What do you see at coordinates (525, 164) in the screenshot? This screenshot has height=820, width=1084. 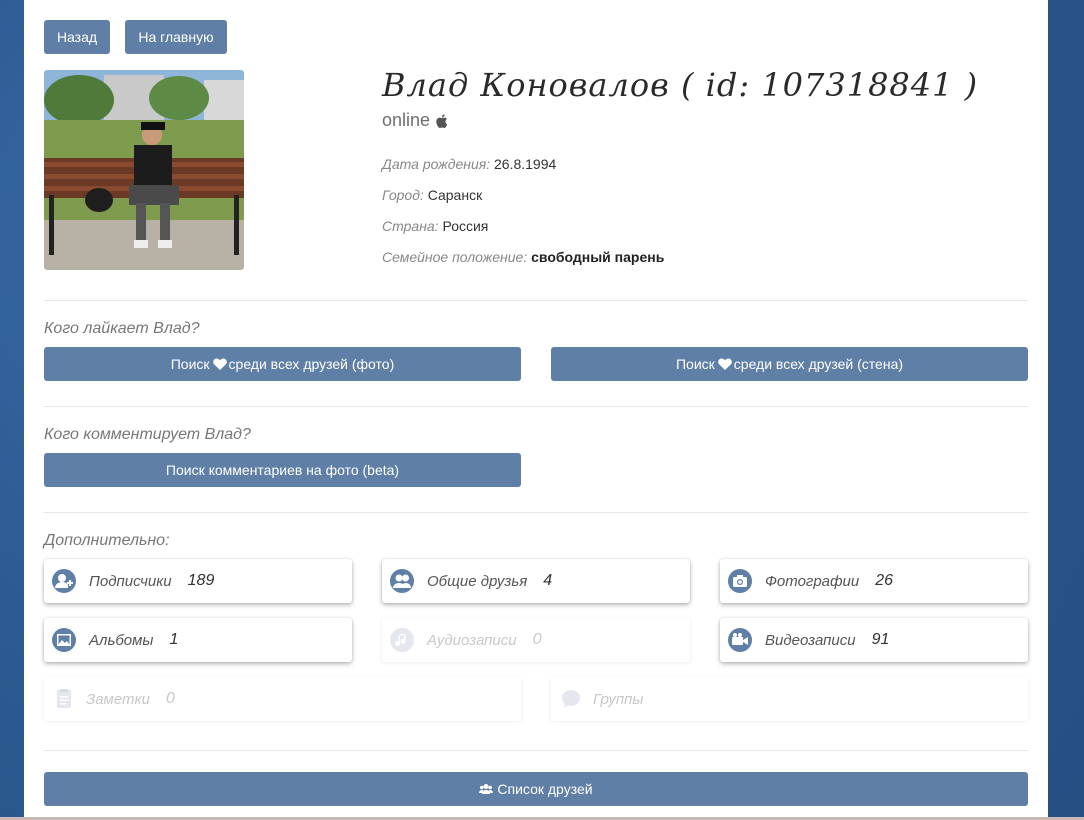 I see `birthdate-value: 26.8.1994` at bounding box center [525, 164].